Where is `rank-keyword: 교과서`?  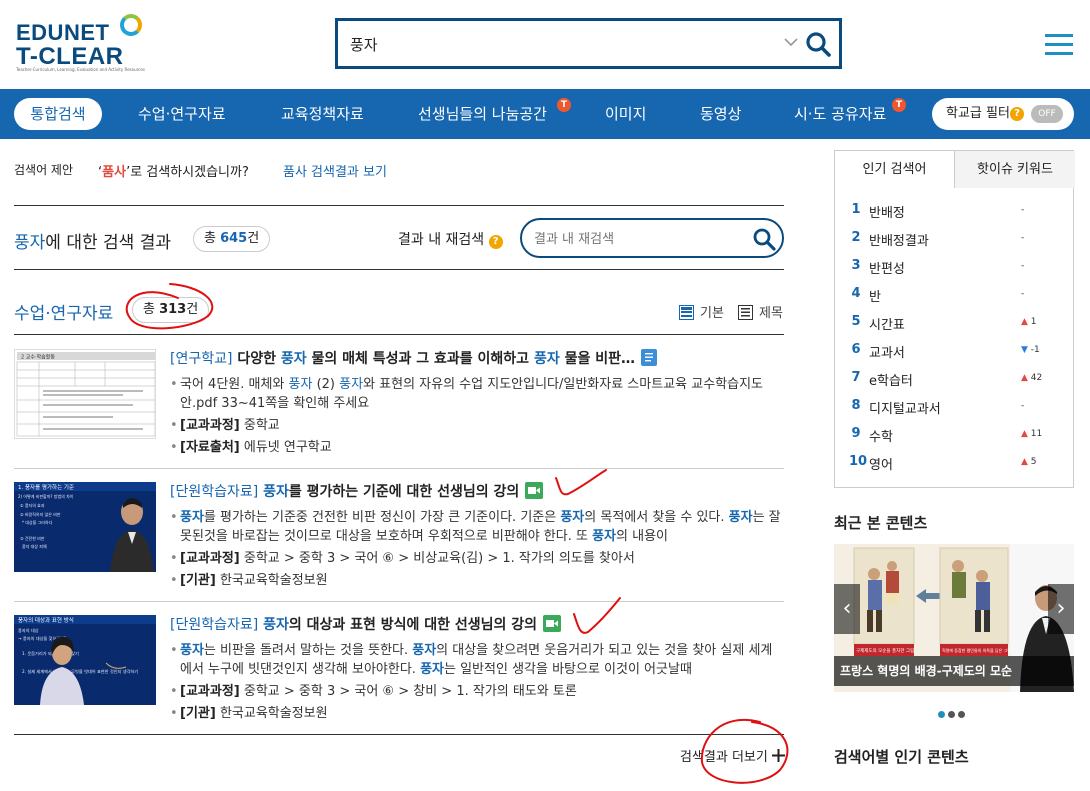
rank-keyword: 교과서 is located at coordinates (887, 351).